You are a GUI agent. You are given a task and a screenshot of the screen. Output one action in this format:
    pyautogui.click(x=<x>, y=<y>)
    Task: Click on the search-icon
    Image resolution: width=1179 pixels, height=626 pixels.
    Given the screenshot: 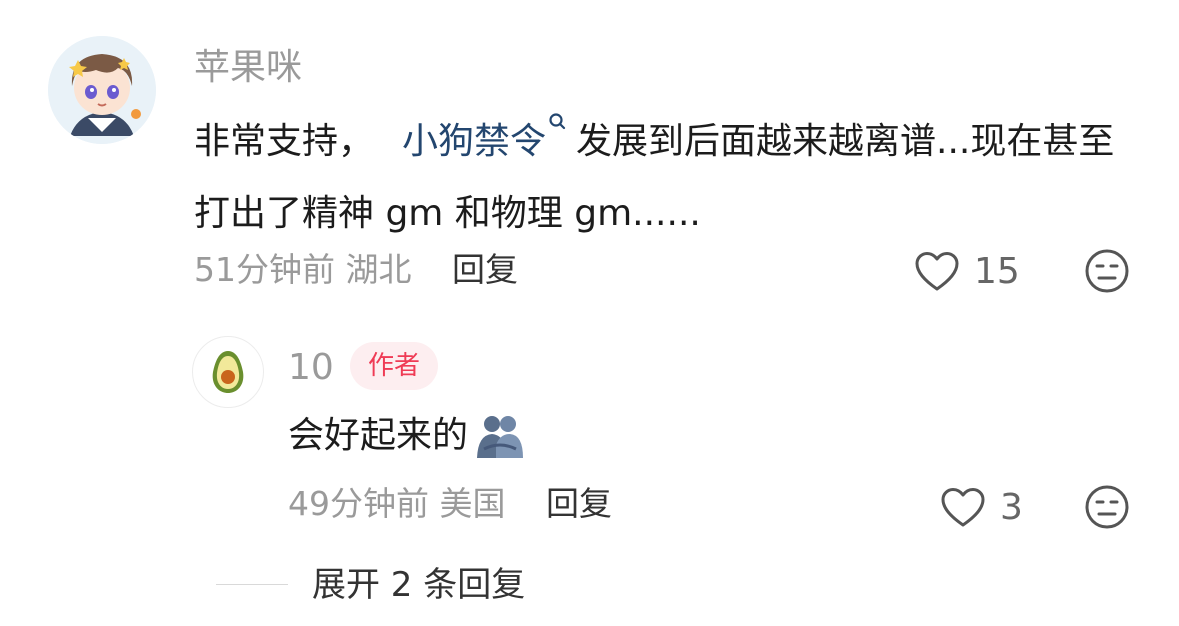 What is the action you would take?
    pyautogui.click(x=557, y=121)
    